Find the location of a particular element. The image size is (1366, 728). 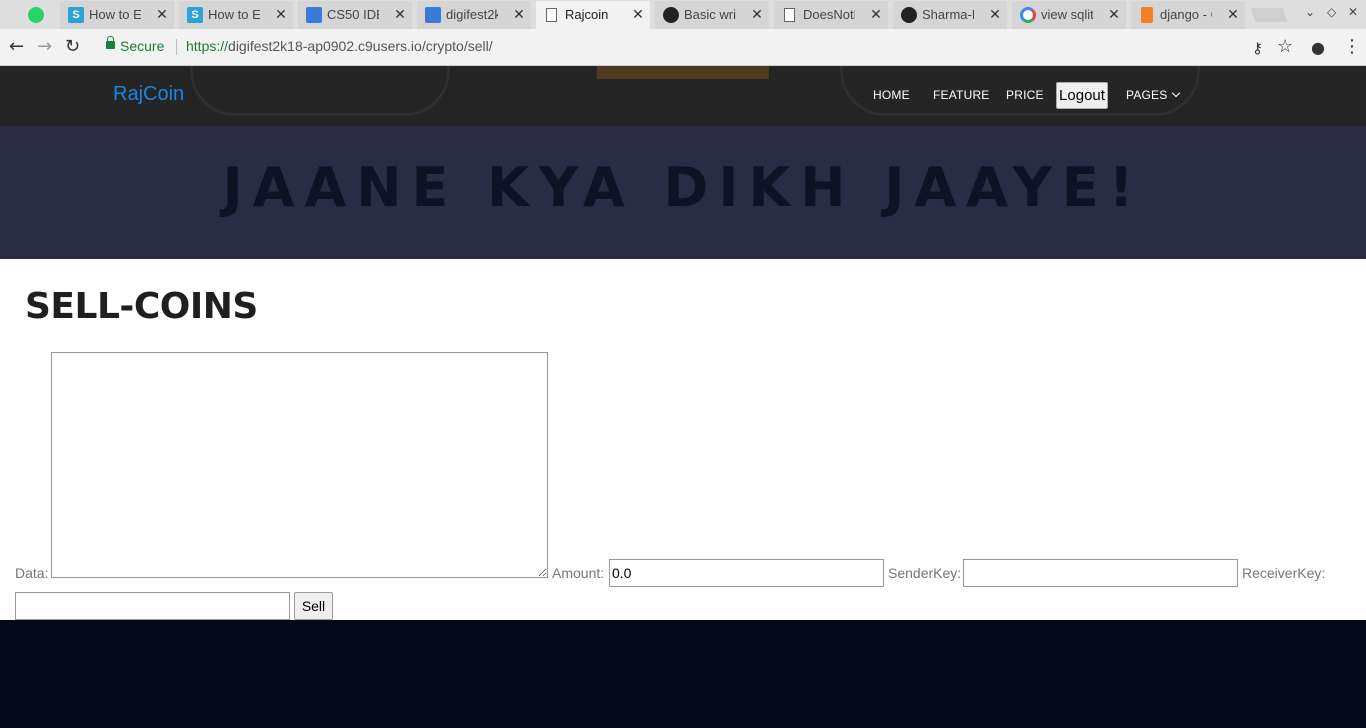

page-title: SELL-COINS is located at coordinates (141, 306).